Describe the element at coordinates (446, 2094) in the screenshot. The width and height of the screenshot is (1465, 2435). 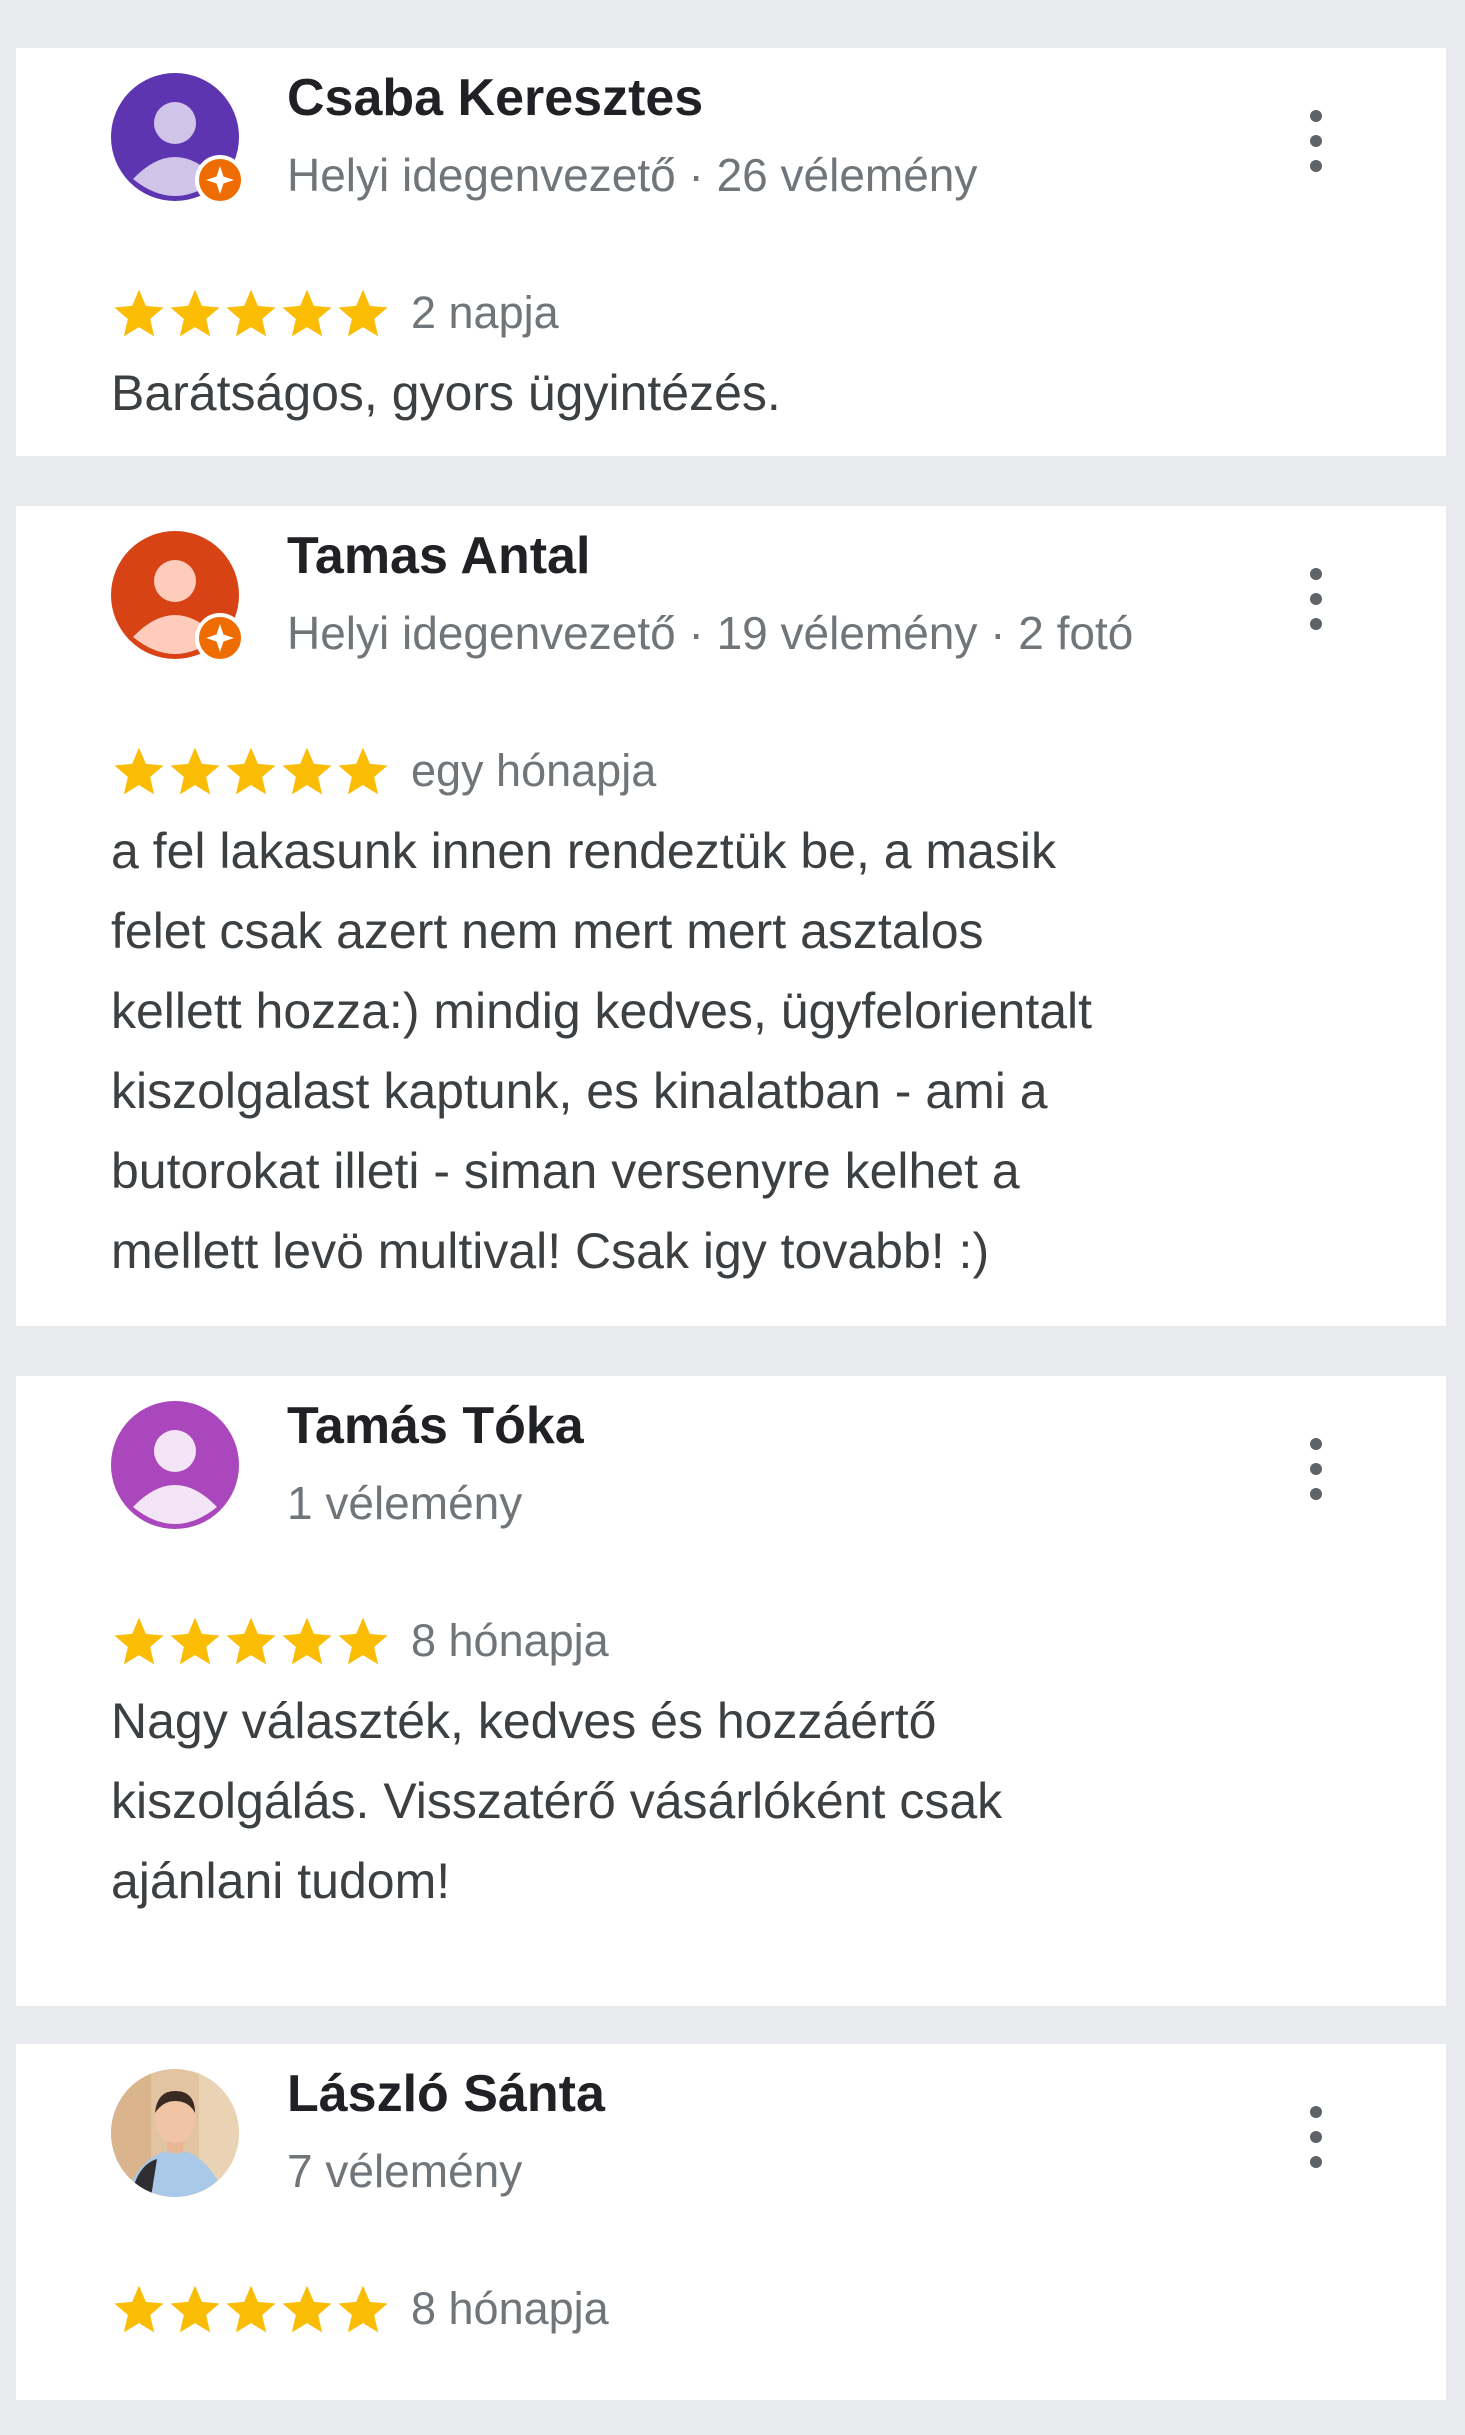
I see `reviewer-name: László Sánta` at that location.